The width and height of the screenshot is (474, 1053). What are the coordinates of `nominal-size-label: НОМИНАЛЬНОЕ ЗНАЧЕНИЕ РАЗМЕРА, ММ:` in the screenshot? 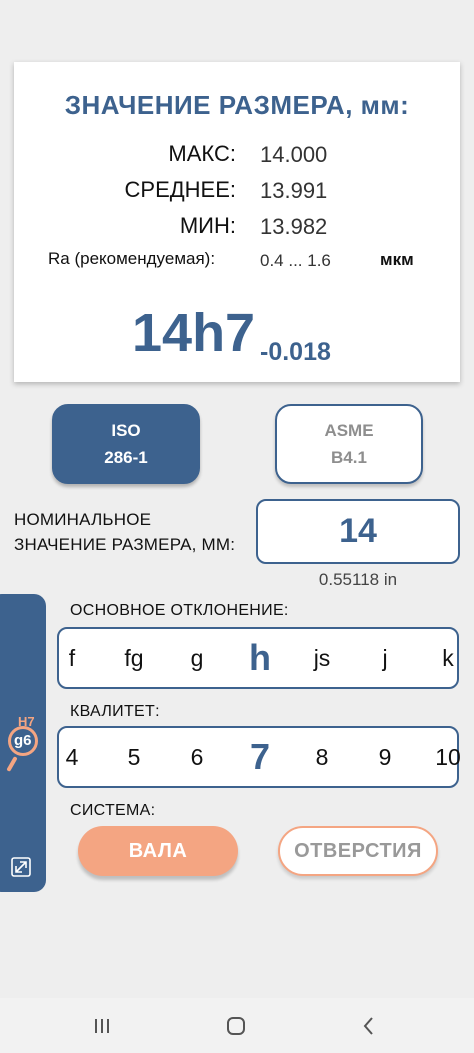 It's located at (124, 532).